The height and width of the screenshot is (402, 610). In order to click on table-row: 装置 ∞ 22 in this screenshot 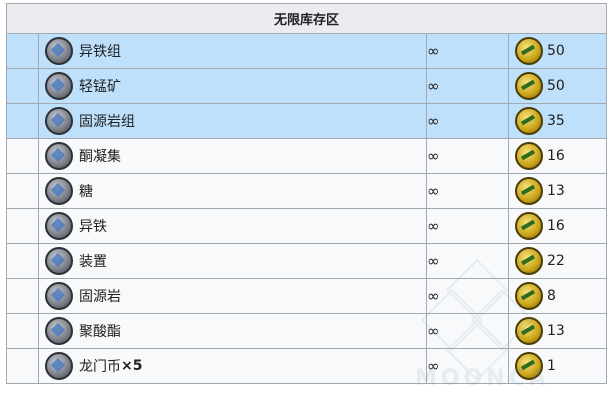, I will do `click(307, 261)`.